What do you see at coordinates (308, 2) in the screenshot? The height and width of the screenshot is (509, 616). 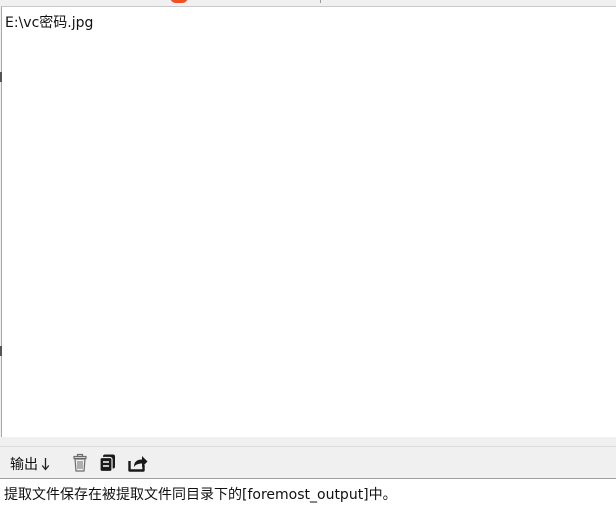 I see `top-strip` at bounding box center [308, 2].